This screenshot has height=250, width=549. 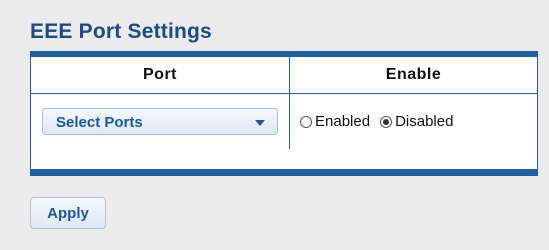 I want to click on port-cell: Select Ports, so click(x=160, y=121).